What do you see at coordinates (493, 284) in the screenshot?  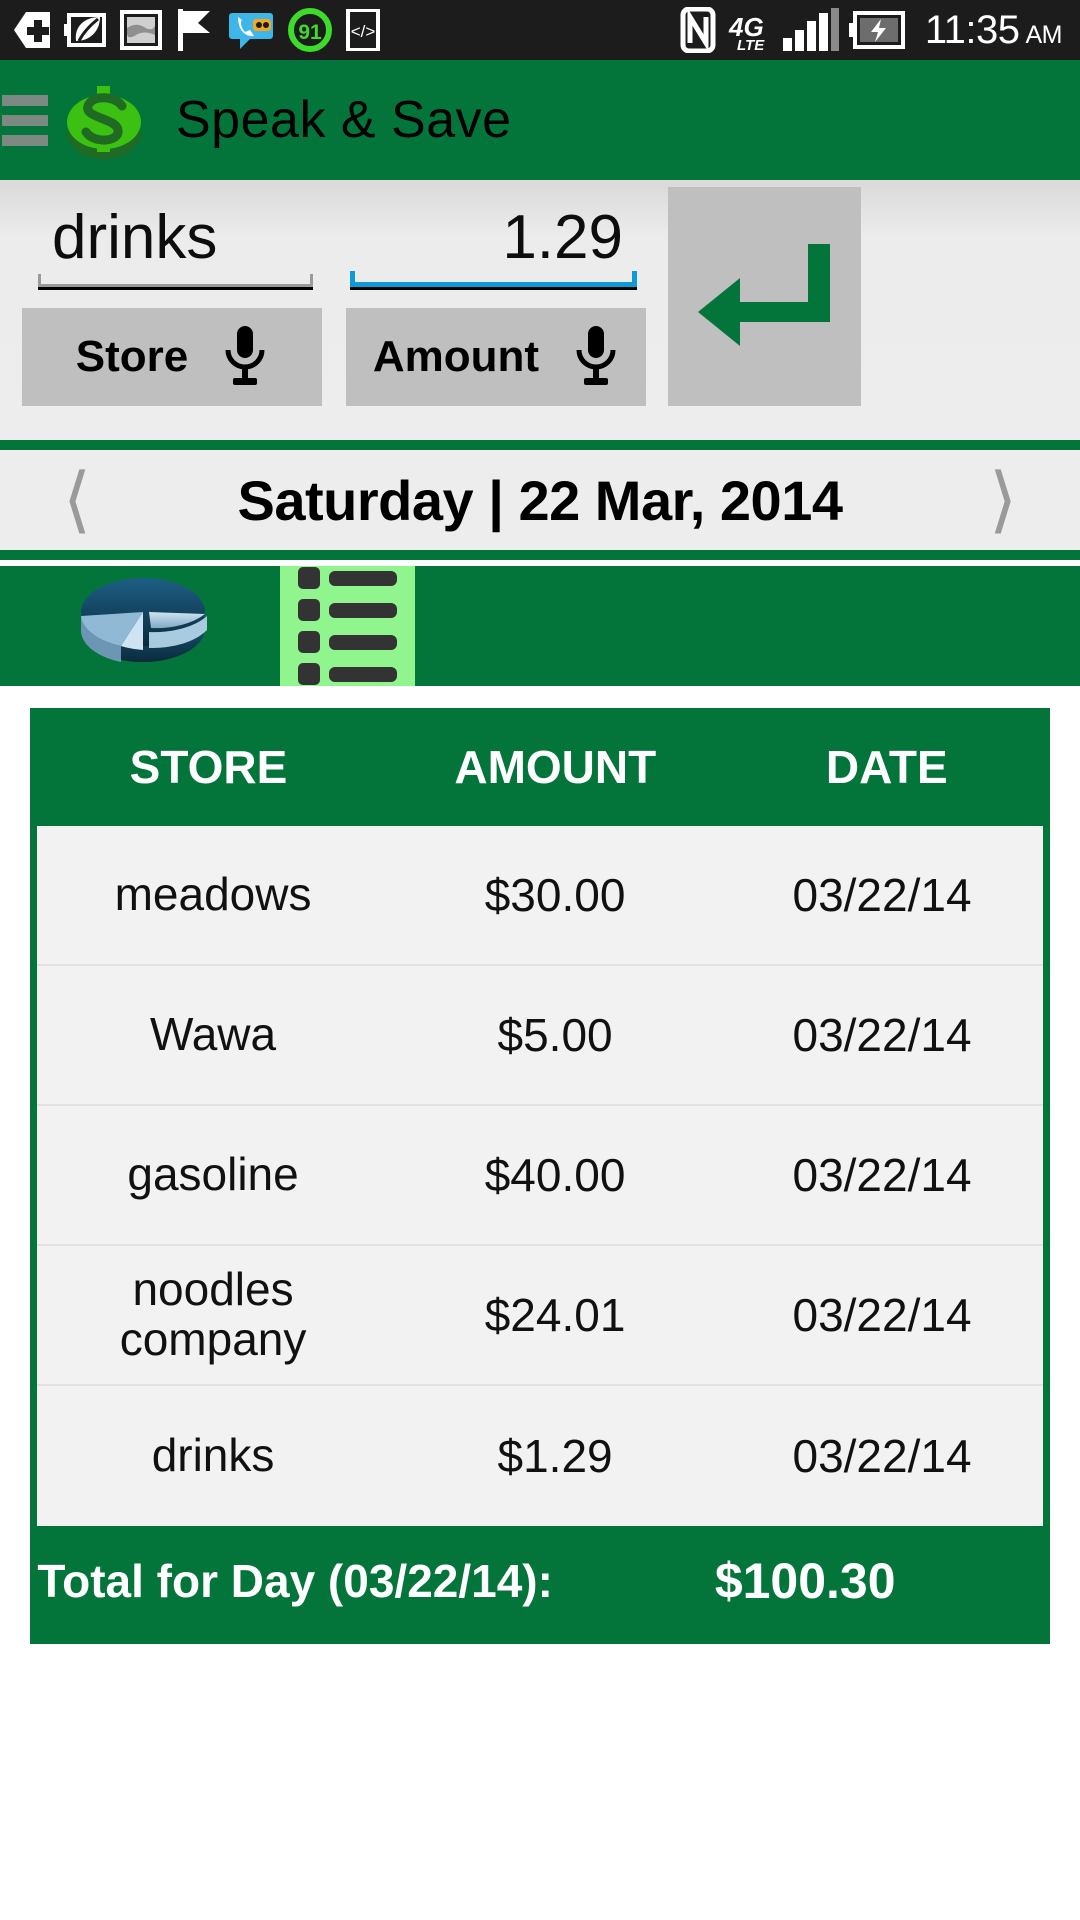 I see `amount-input-underline` at bounding box center [493, 284].